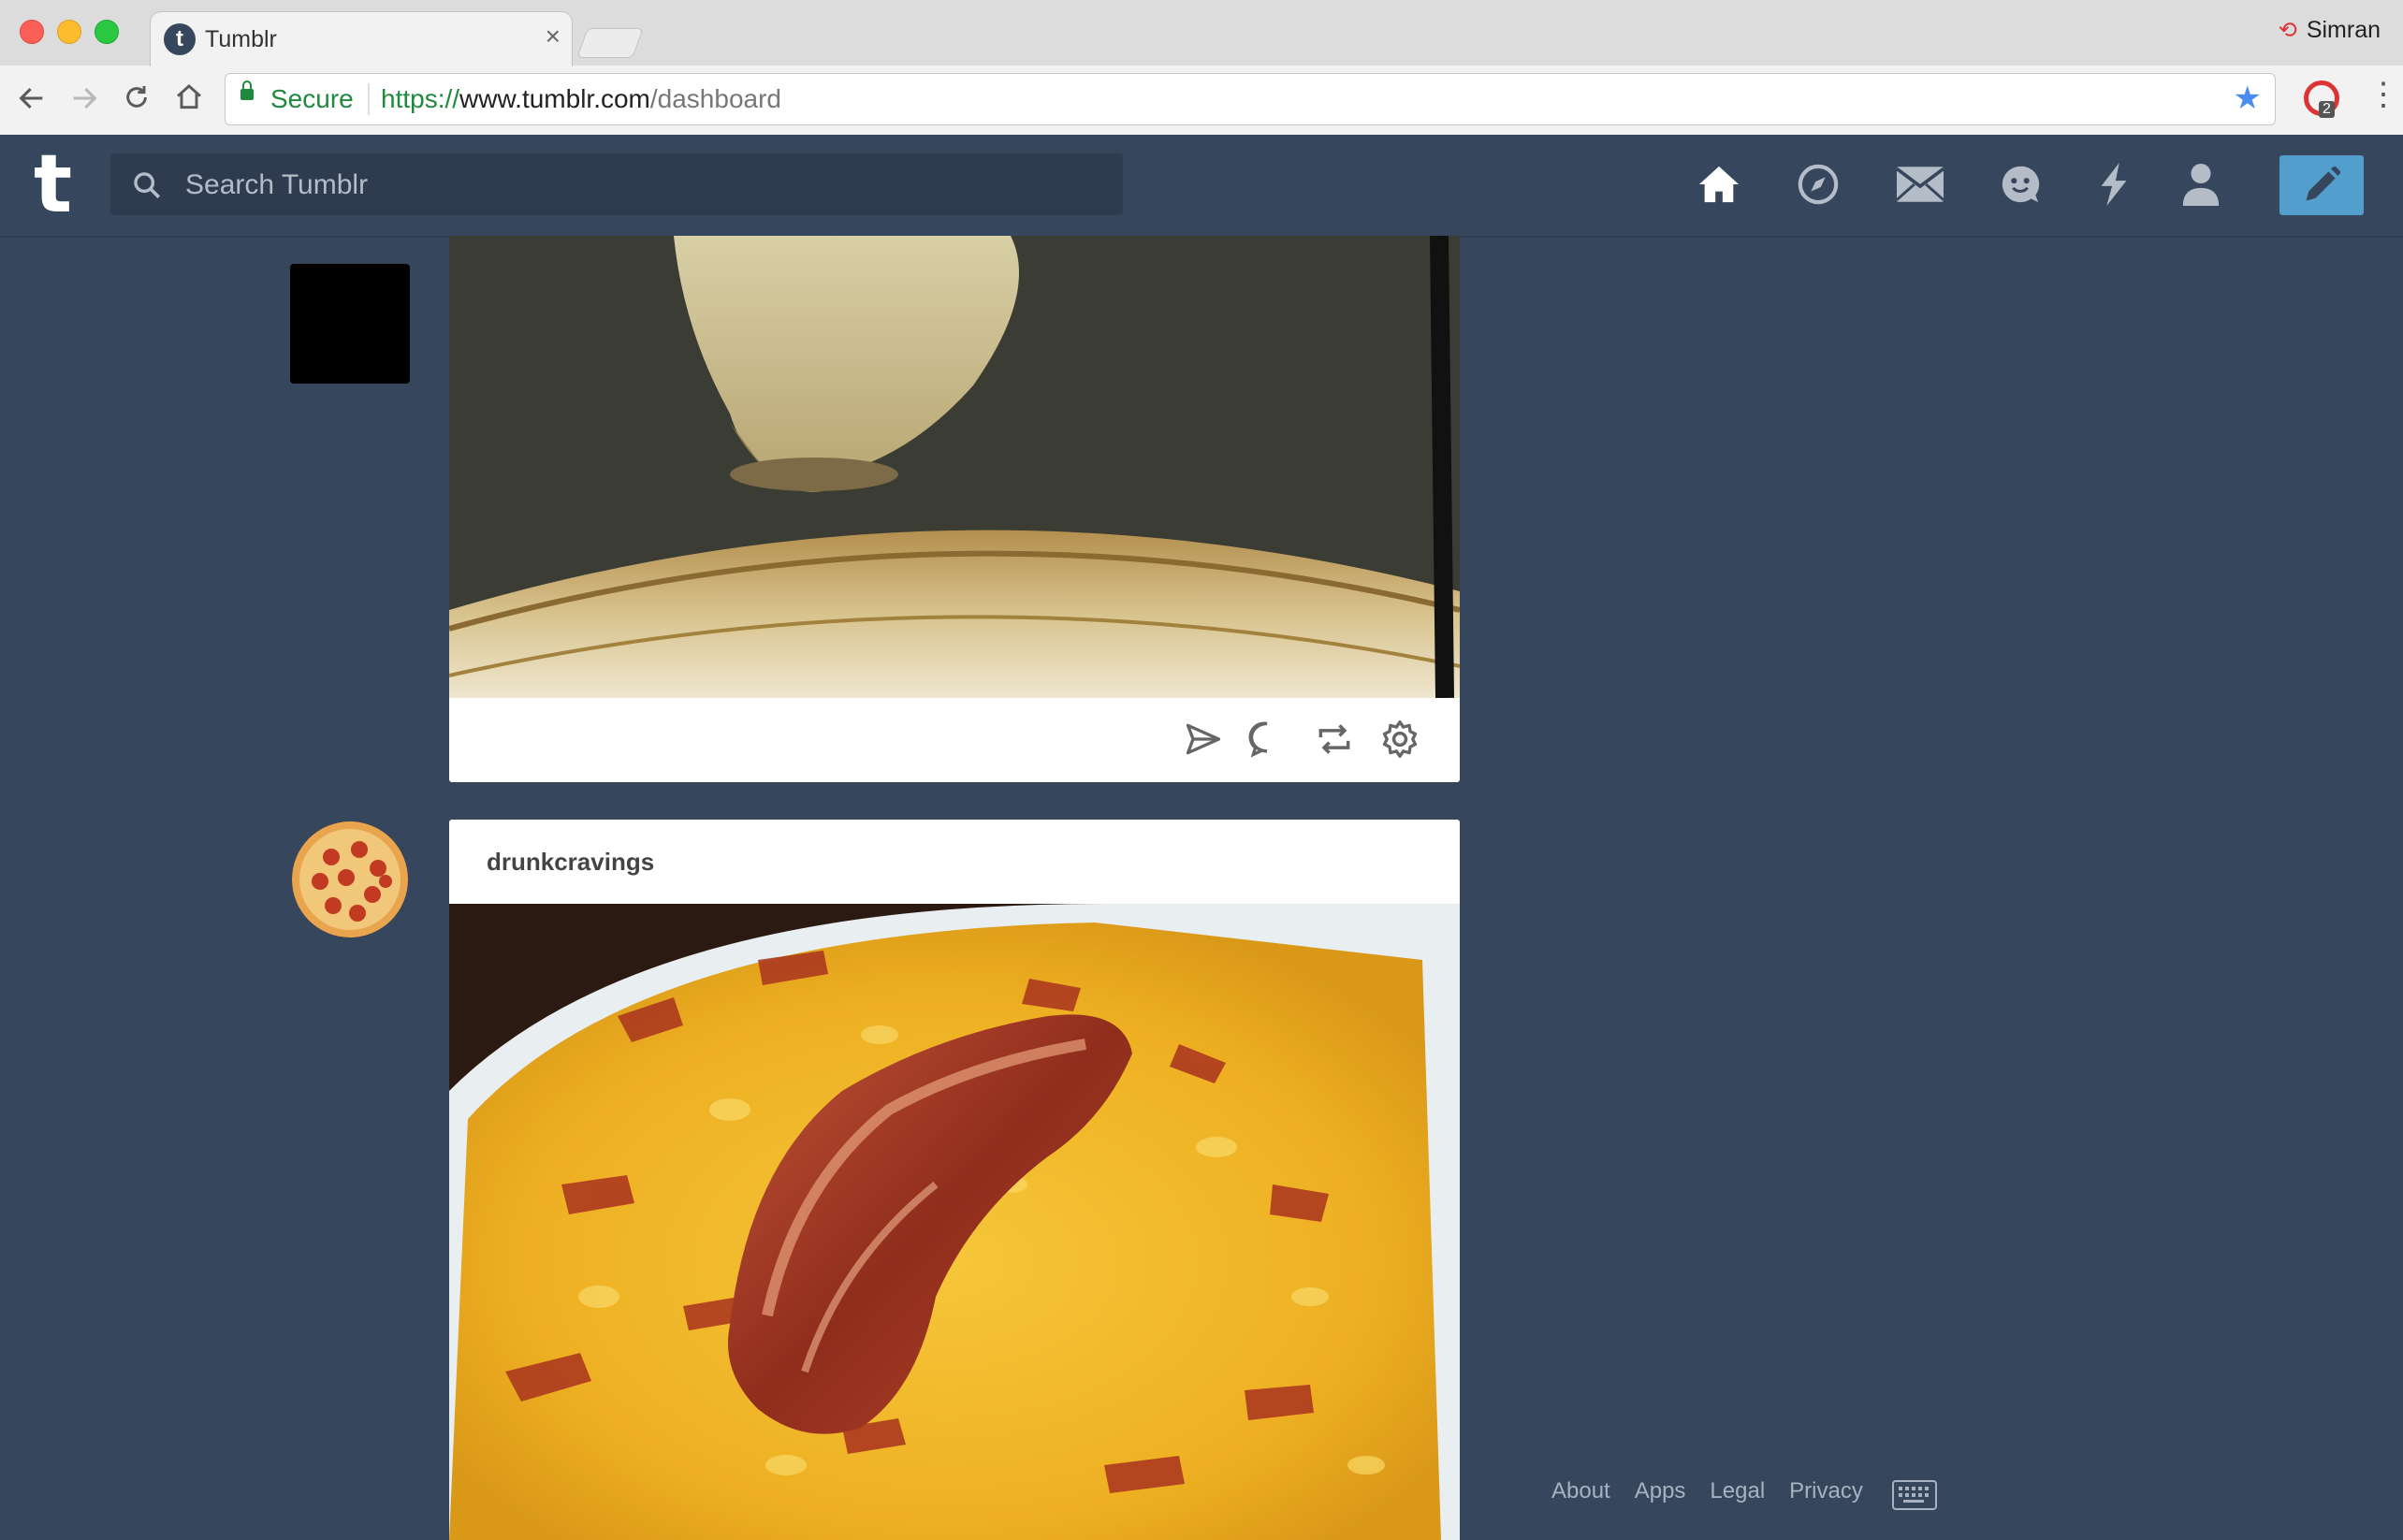  Describe the element at coordinates (53, 185) in the screenshot. I see `tumblr-logo: t` at that location.